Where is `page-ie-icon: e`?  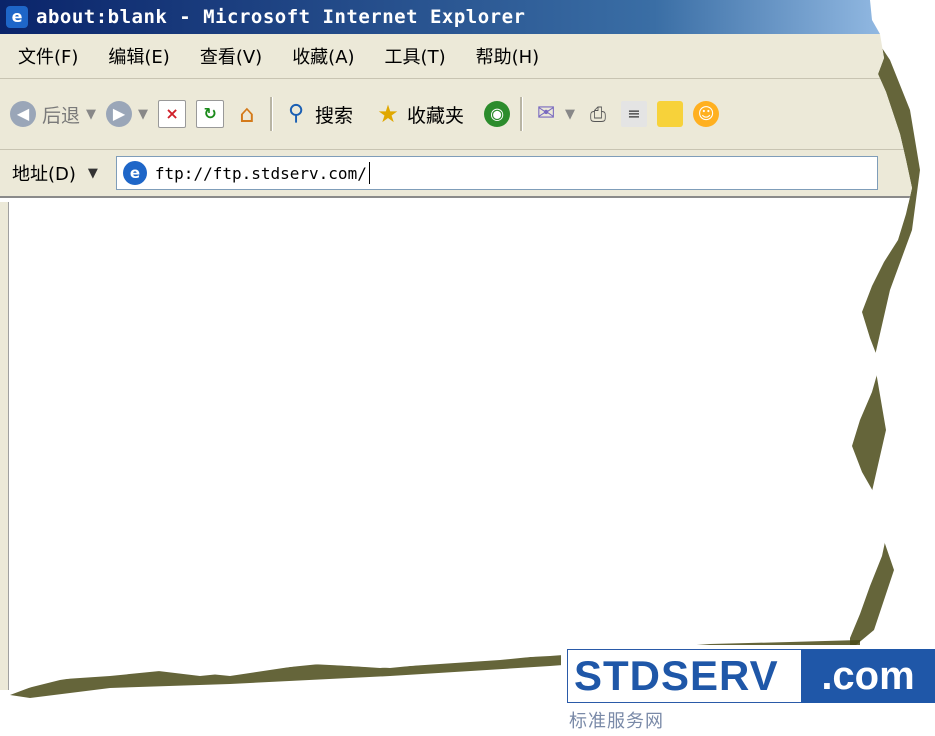 page-ie-icon: e is located at coordinates (134, 173).